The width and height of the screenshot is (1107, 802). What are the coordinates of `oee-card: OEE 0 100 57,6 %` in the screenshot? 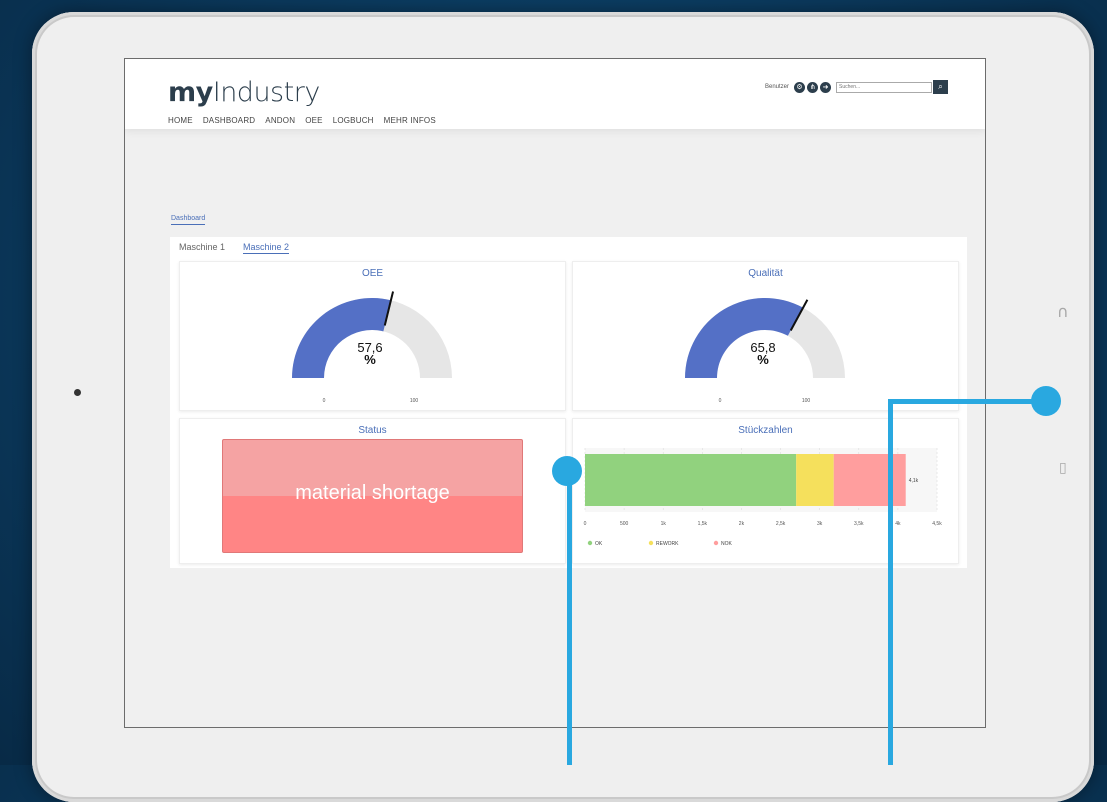 It's located at (372, 336).